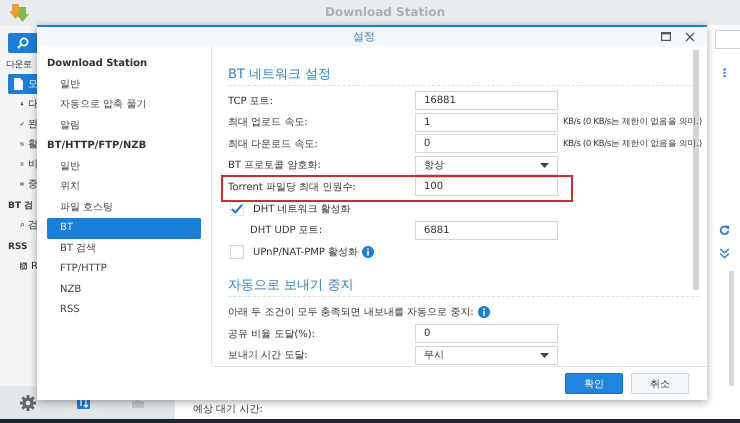  What do you see at coordinates (486, 230) in the screenshot?
I see `input-field: 6881` at bounding box center [486, 230].